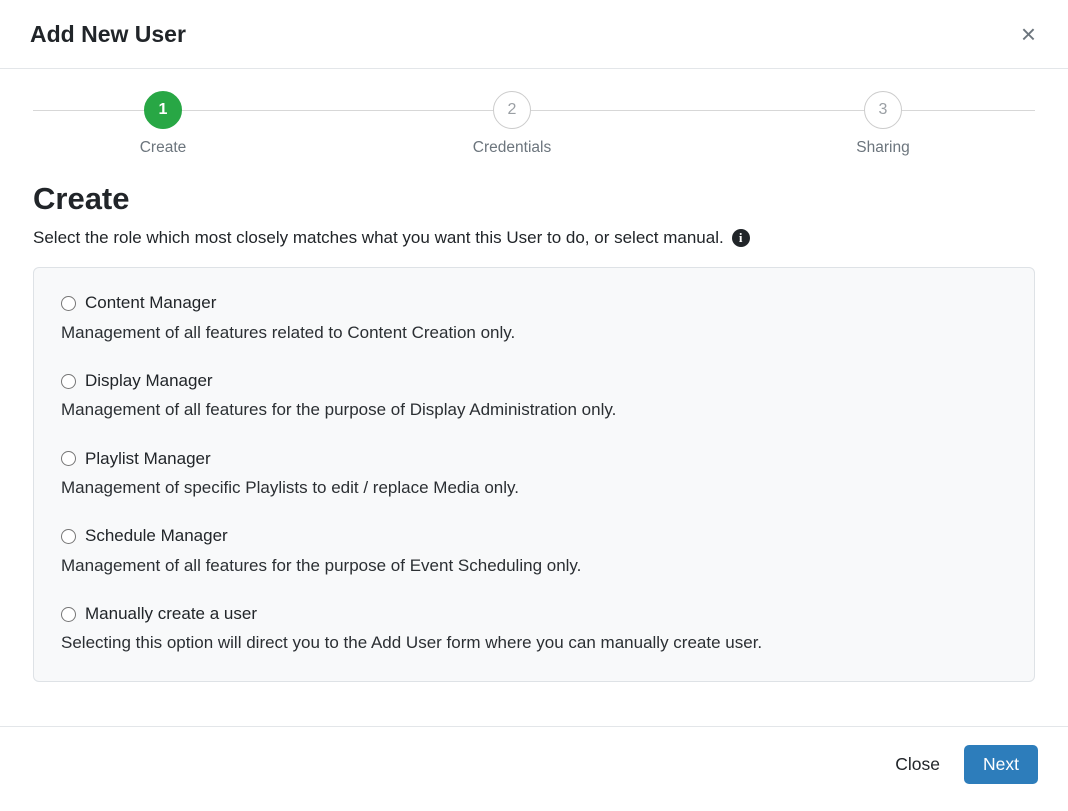 This screenshot has height=811, width=1068. Describe the element at coordinates (883, 110) in the screenshot. I see `step-sharing-circle: 3` at that location.